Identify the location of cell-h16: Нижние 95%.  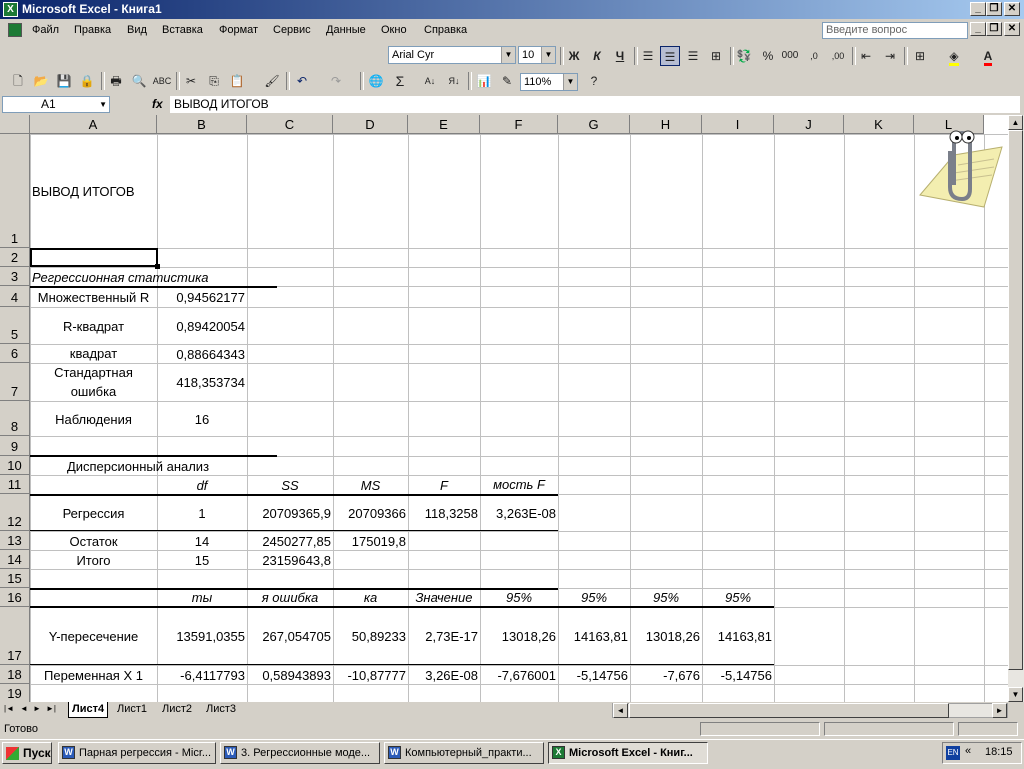
(666, 597).